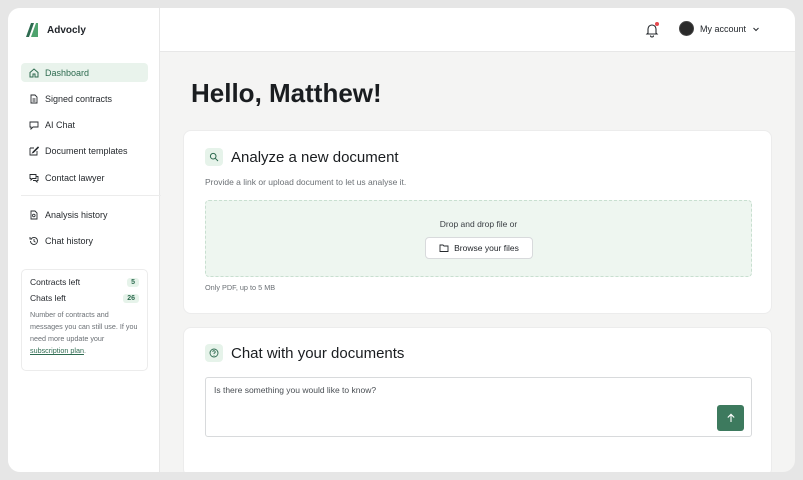 This screenshot has width=803, height=480. Describe the element at coordinates (84, 298) in the screenshot. I see `chats-left-row: Chats left 26` at that location.